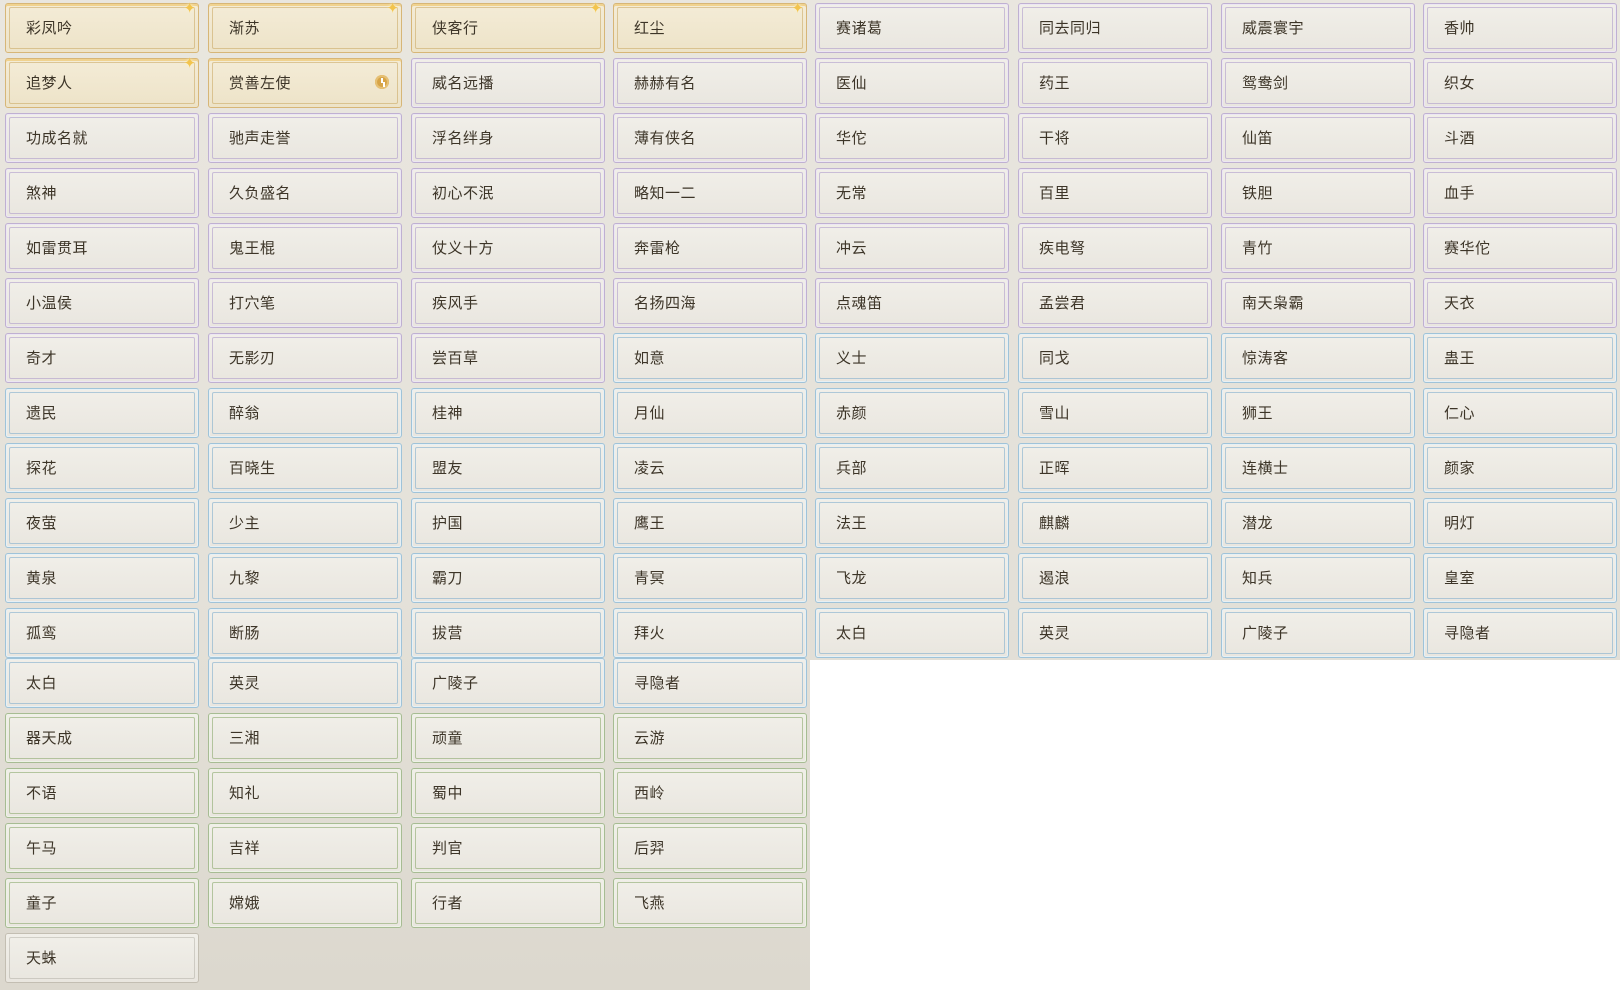  I want to click on title-tile: 斗酒, so click(1520, 138).